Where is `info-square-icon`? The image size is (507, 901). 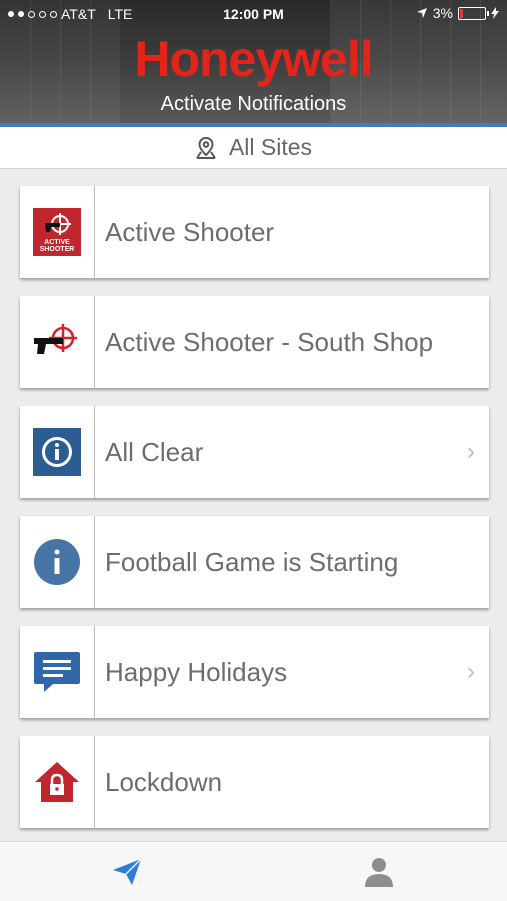 info-square-icon is located at coordinates (57, 452).